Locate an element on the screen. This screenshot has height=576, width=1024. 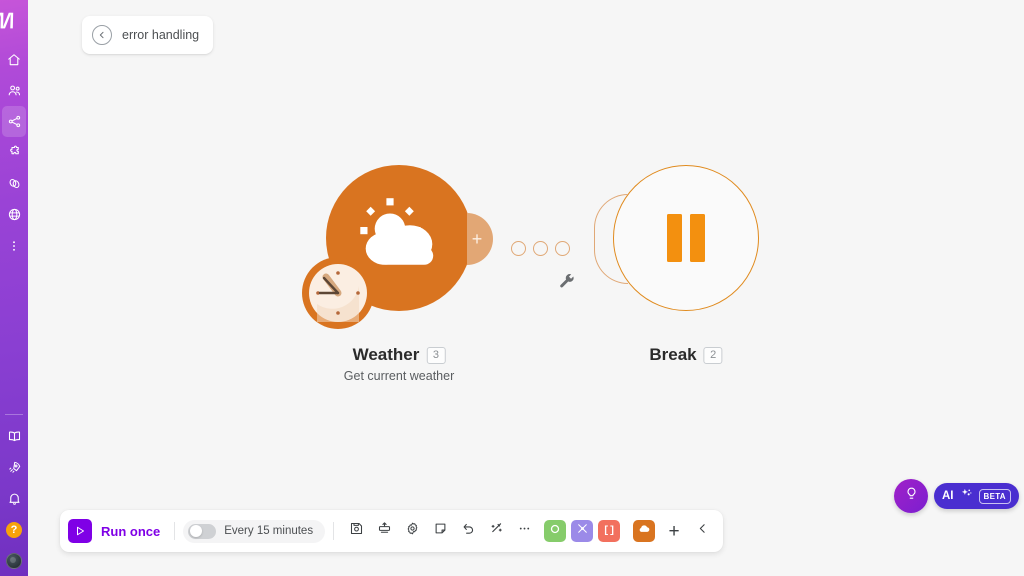
sidebar-item-templates is located at coordinates (14, 152).